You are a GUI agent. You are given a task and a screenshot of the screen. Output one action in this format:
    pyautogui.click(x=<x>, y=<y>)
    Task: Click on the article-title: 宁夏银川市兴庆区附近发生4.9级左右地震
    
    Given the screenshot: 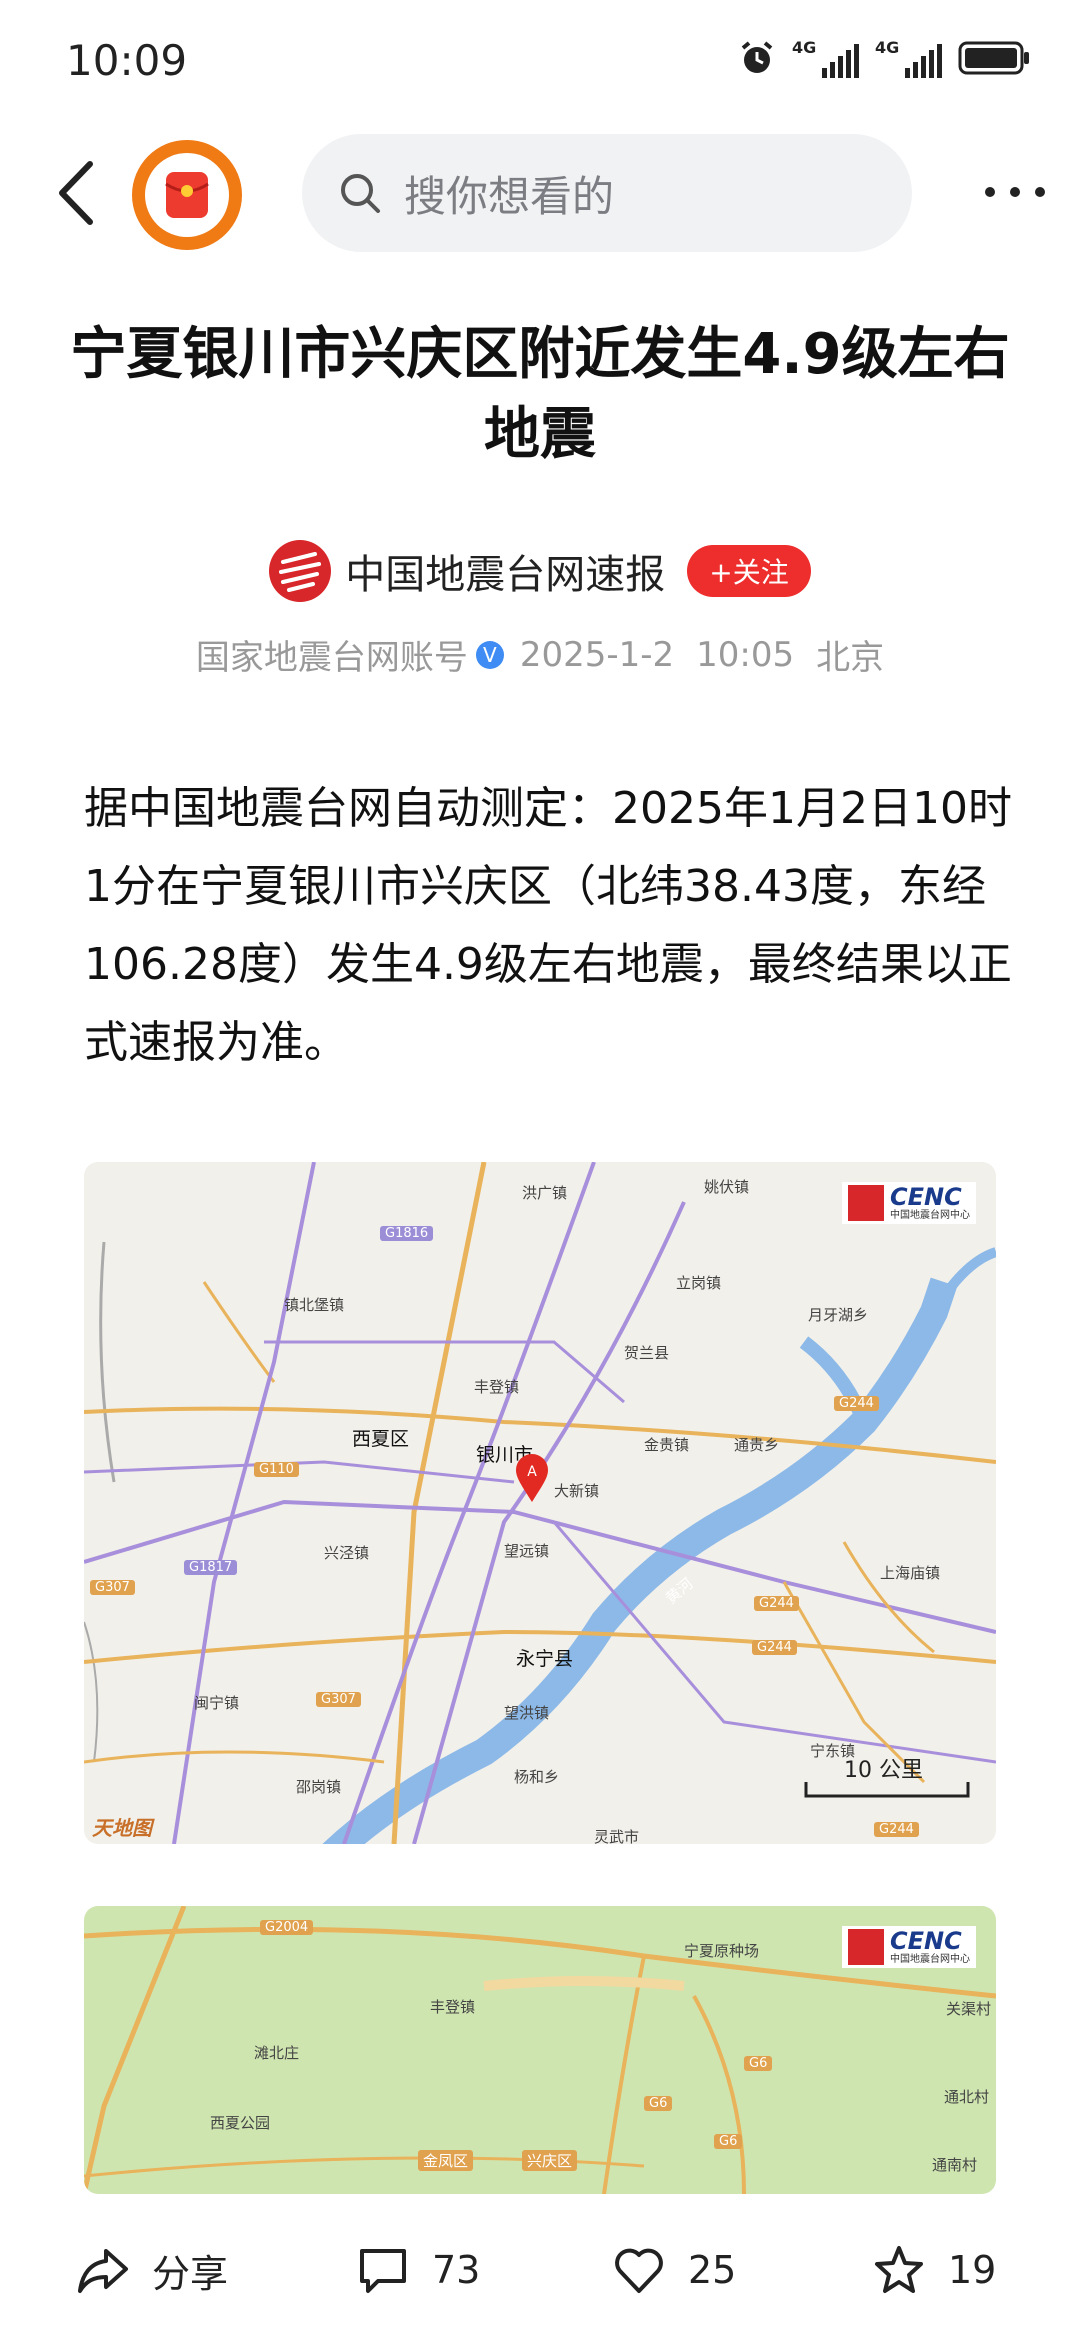 What is the action you would take?
    pyautogui.click(x=540, y=394)
    